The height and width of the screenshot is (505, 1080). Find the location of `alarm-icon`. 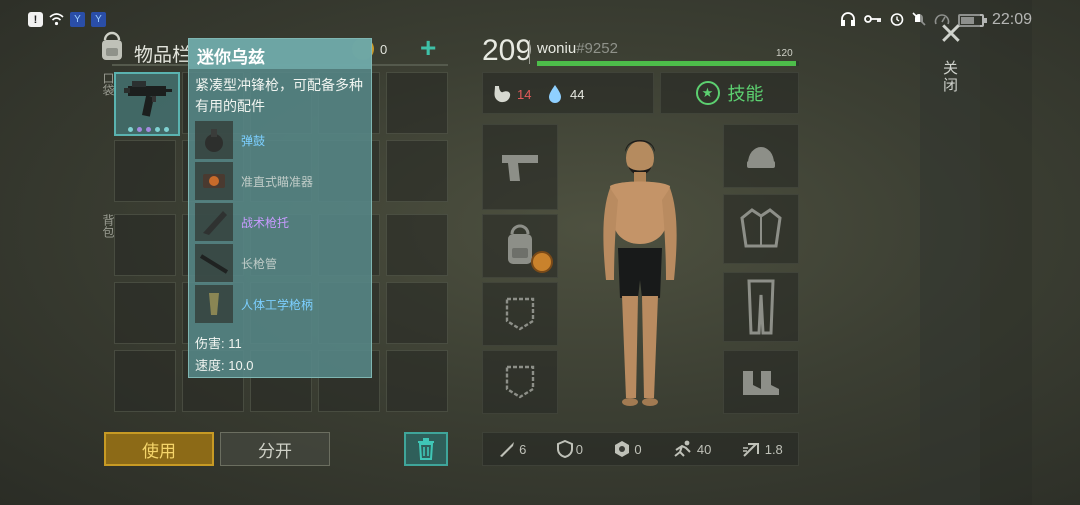

alarm-icon is located at coordinates (897, 20).